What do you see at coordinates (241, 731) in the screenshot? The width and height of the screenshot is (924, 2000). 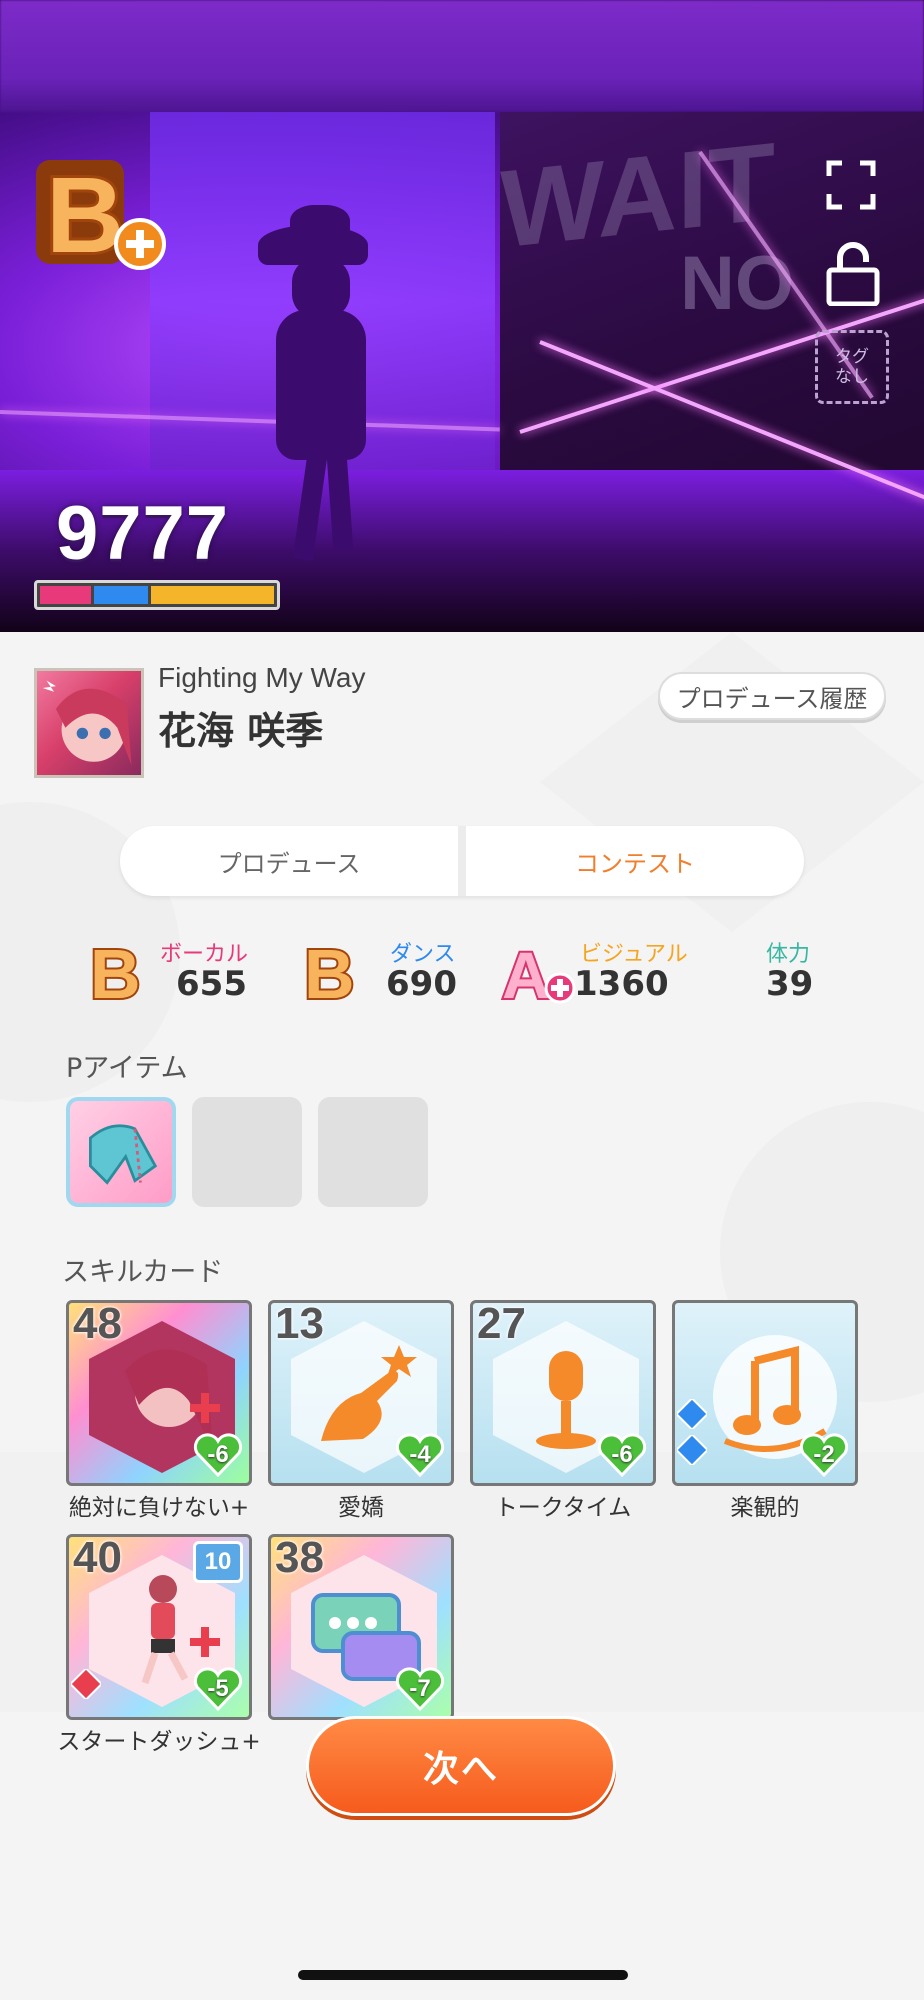 I see `character-name: 花海 咲季` at bounding box center [241, 731].